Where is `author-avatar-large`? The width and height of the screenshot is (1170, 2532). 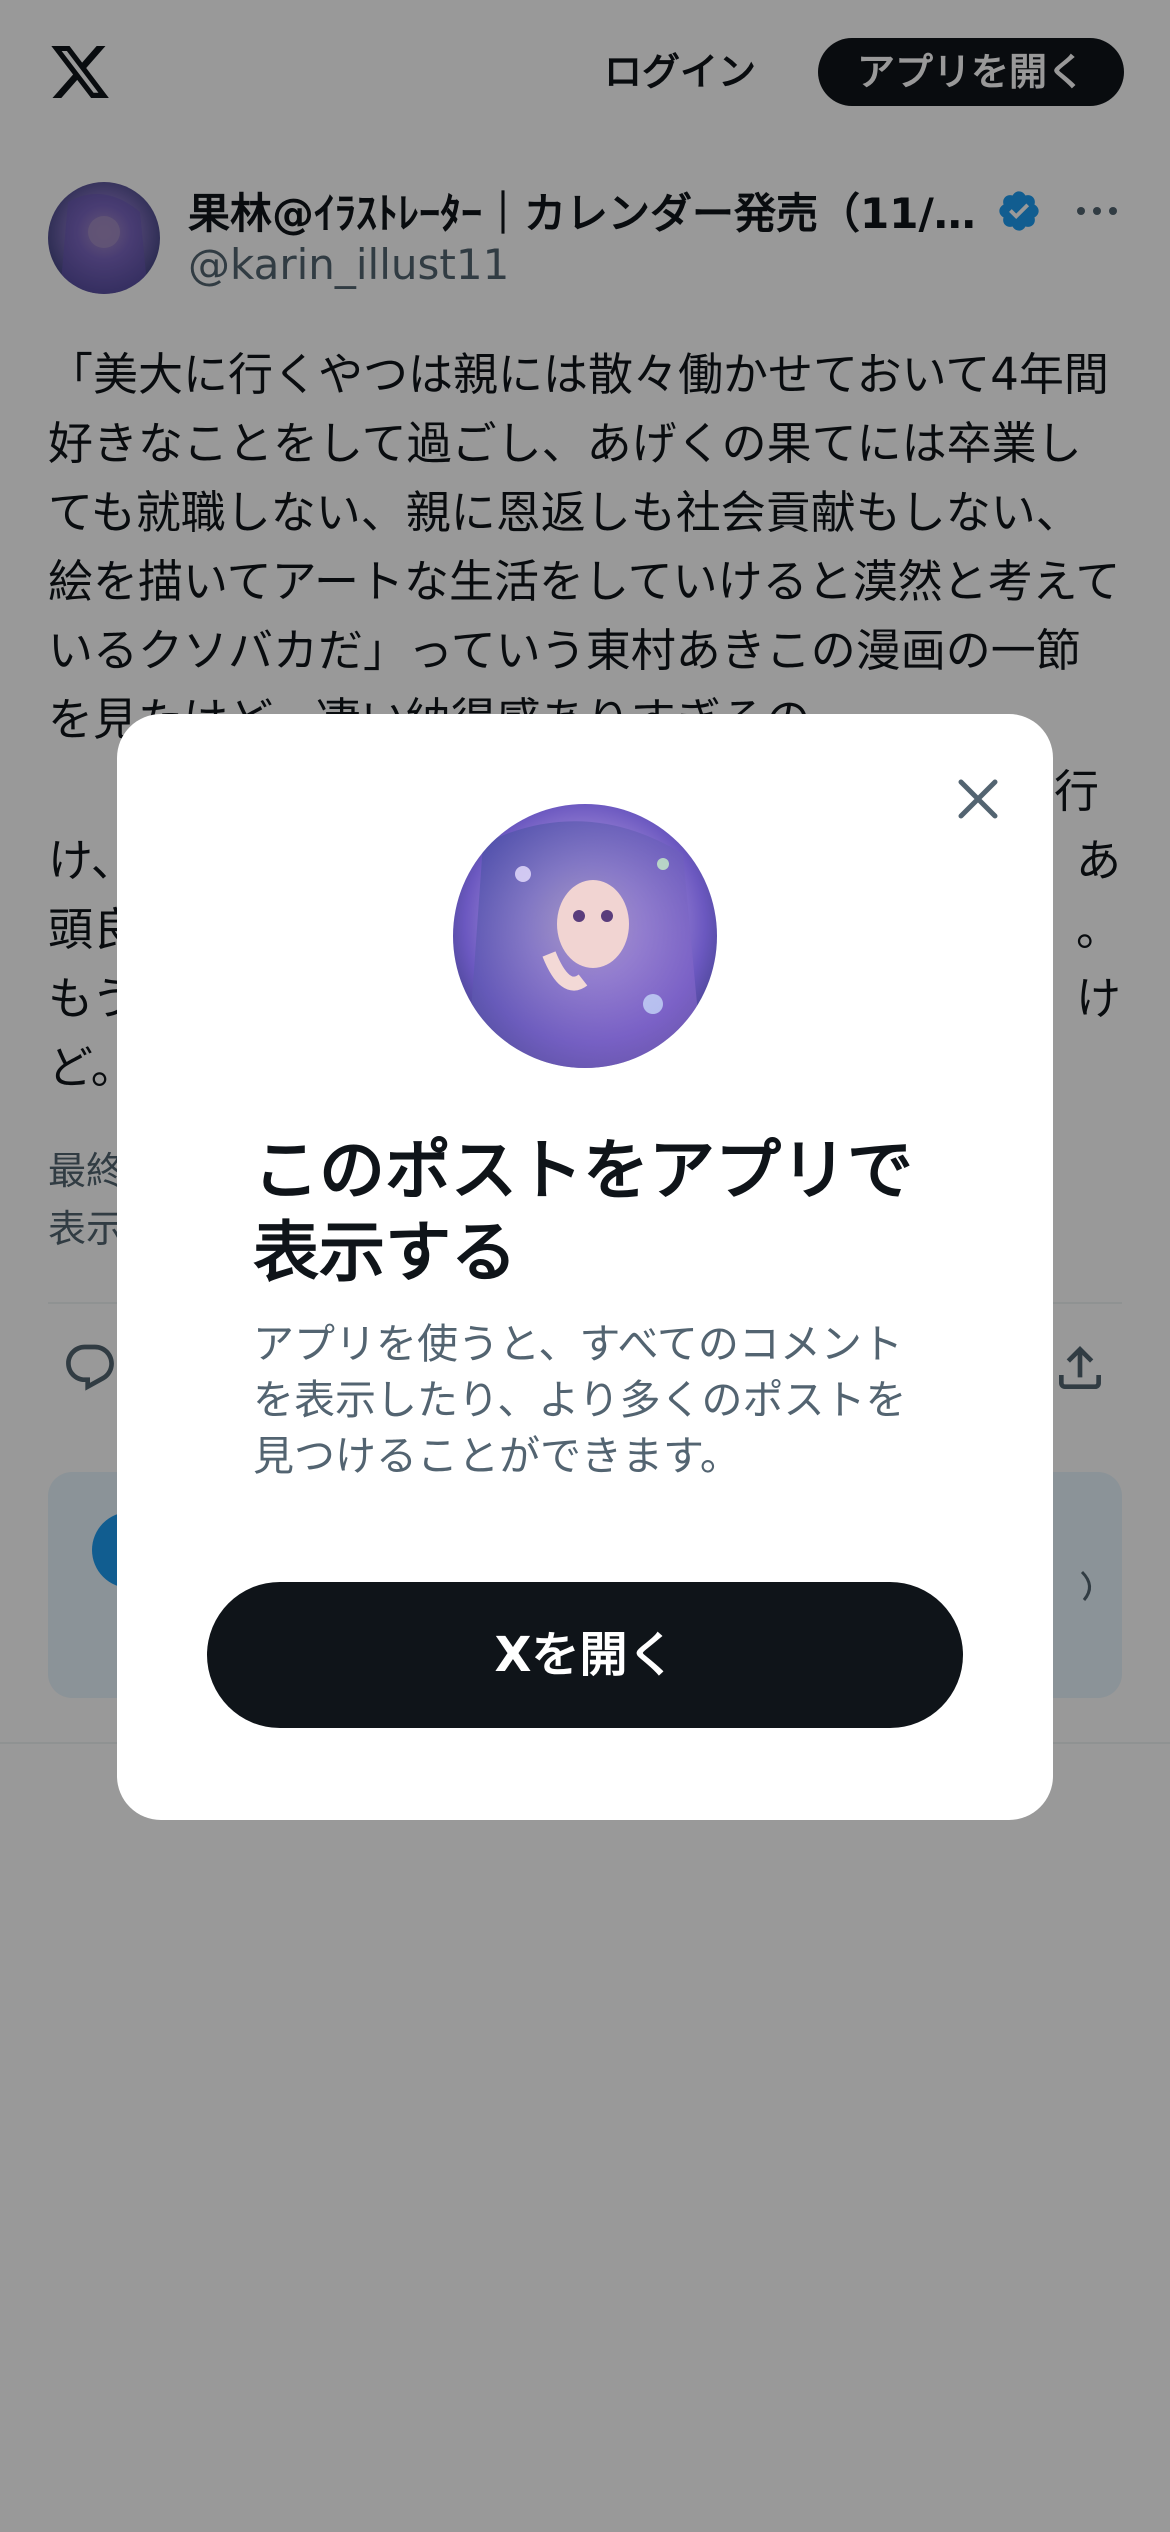 author-avatar-large is located at coordinates (585, 936).